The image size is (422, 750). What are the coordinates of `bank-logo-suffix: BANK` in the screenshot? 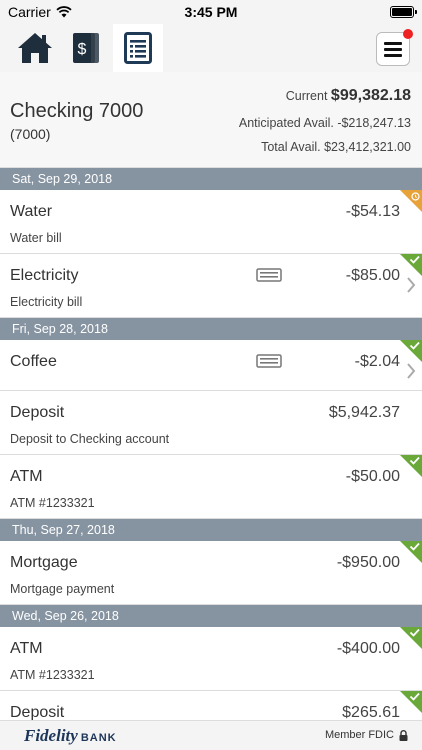 It's located at (98, 738).